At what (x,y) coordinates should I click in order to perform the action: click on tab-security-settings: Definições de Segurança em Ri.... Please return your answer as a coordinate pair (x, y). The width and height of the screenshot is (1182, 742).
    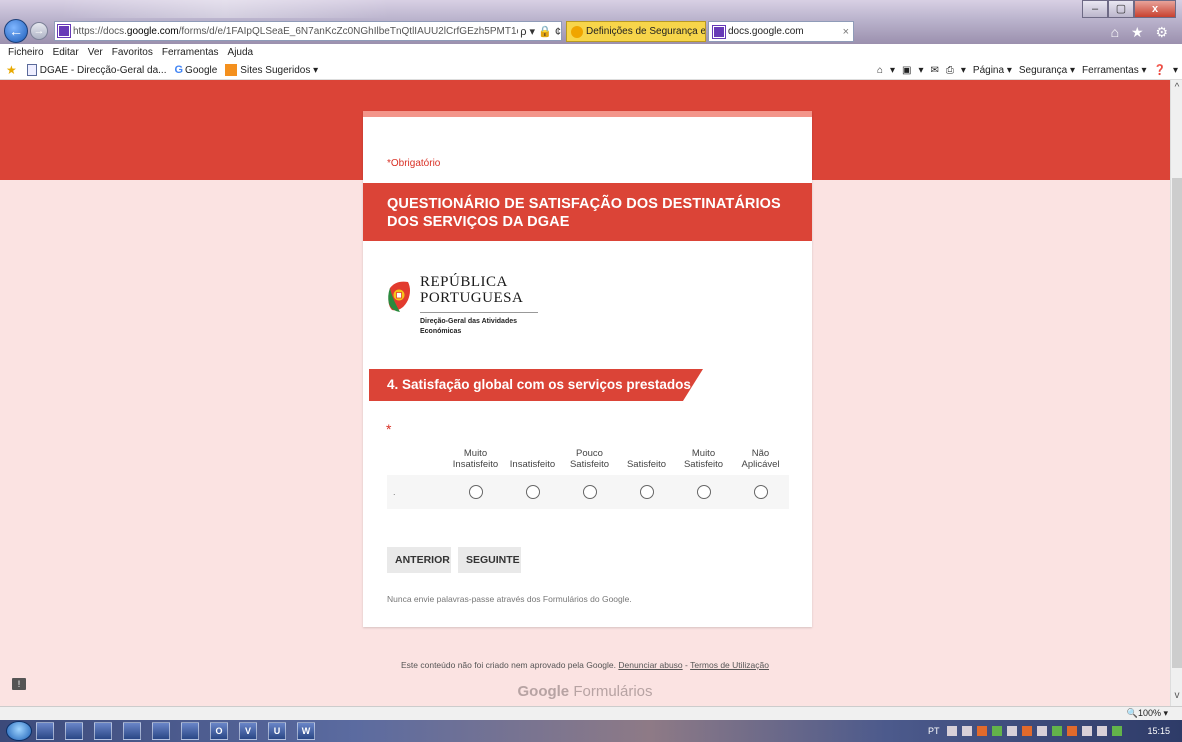
    Looking at the image, I should click on (636, 31).